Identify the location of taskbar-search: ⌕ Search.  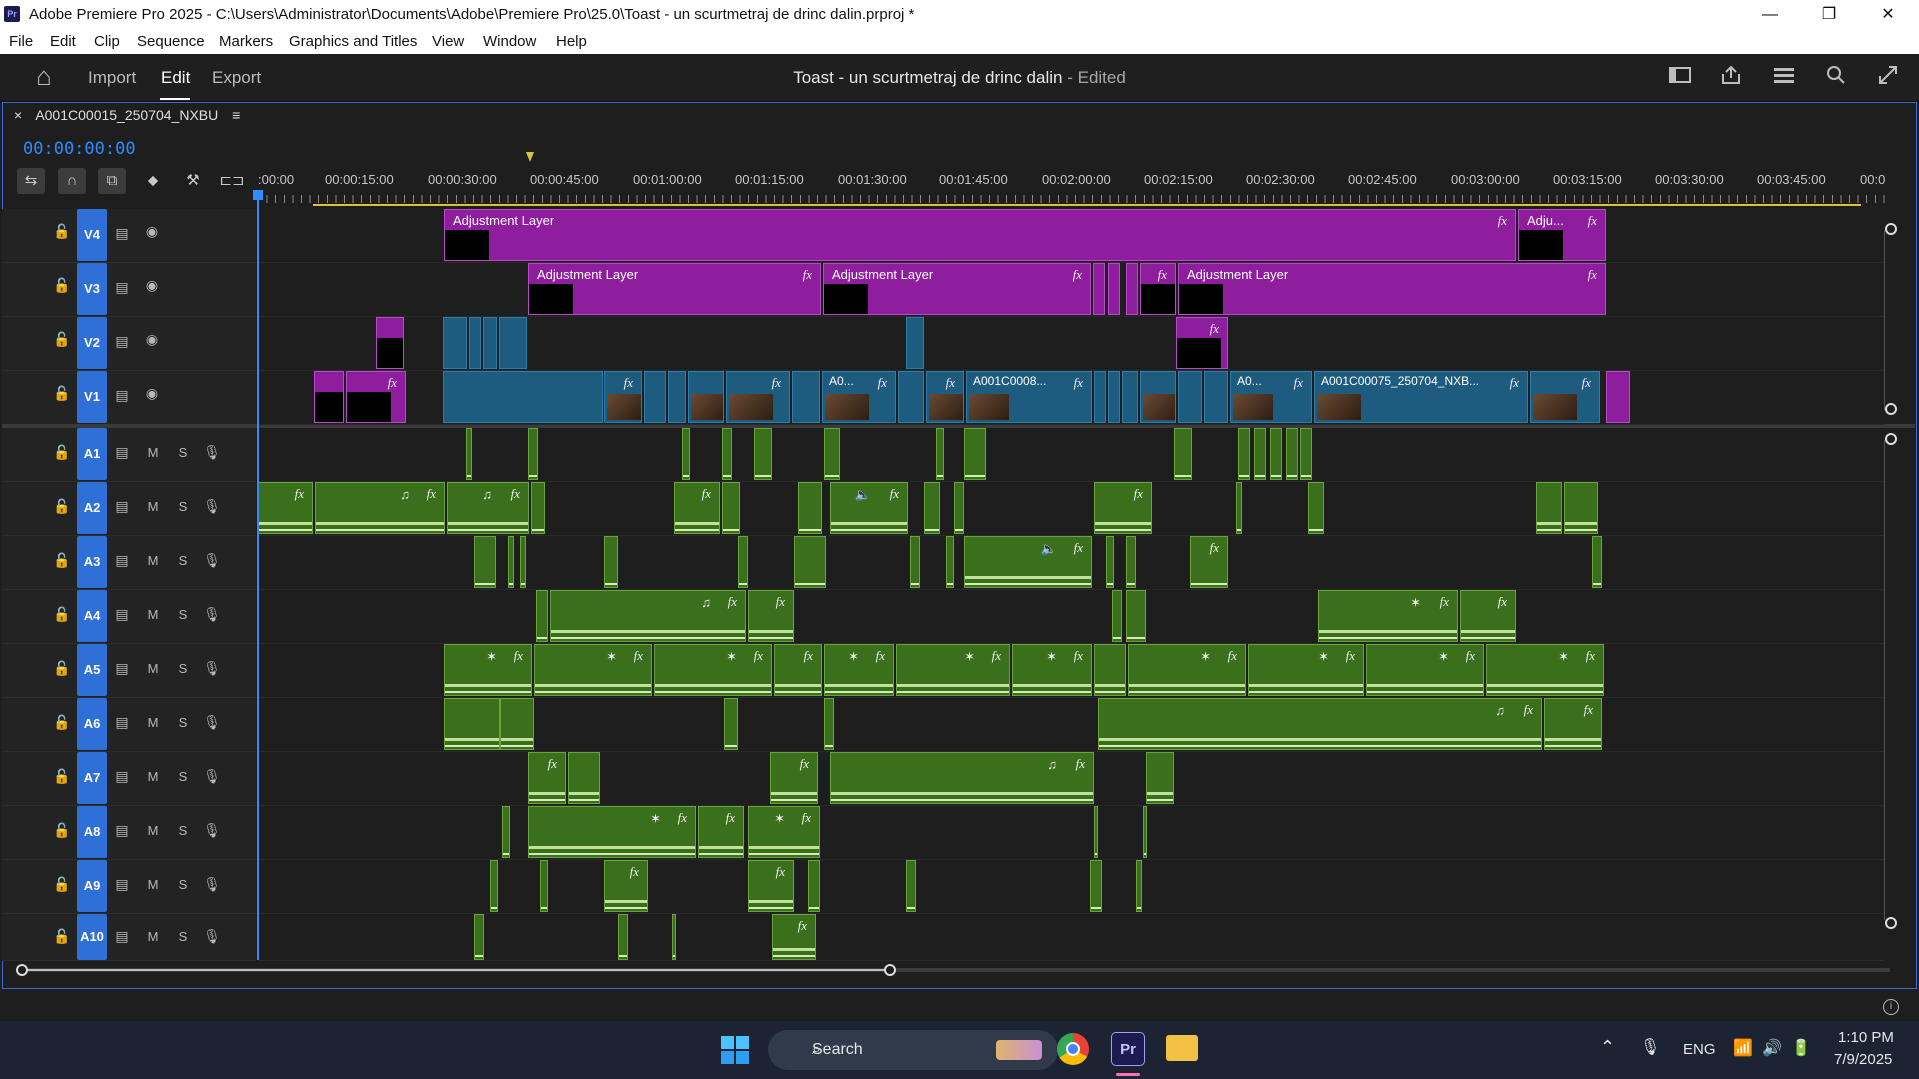
(913, 1050).